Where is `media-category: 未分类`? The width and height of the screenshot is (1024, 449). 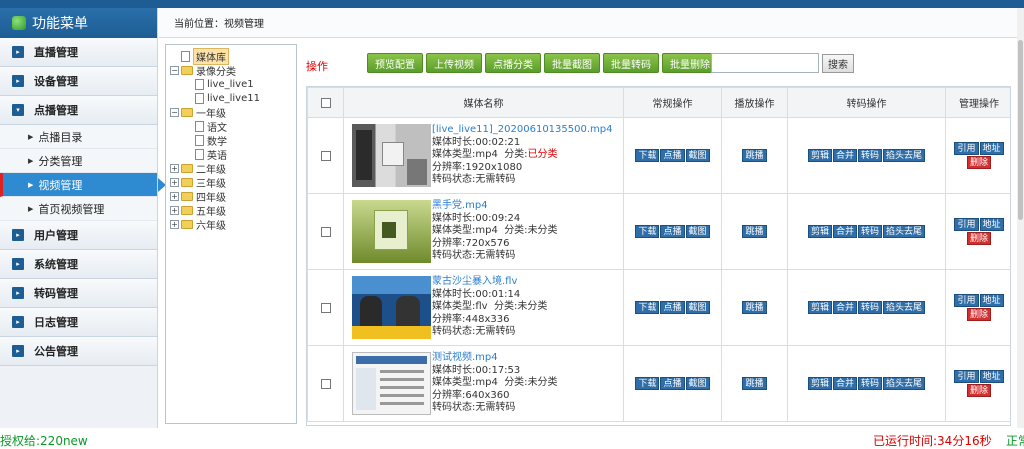 media-category: 未分类 is located at coordinates (542, 383).